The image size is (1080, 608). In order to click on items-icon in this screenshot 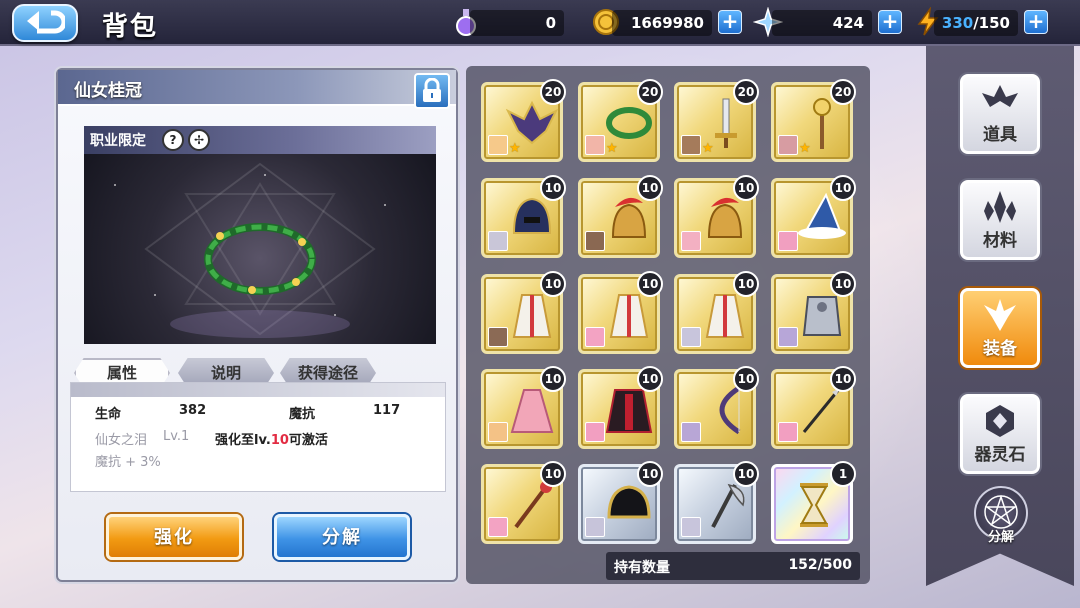, I will do `click(1000, 96)`.